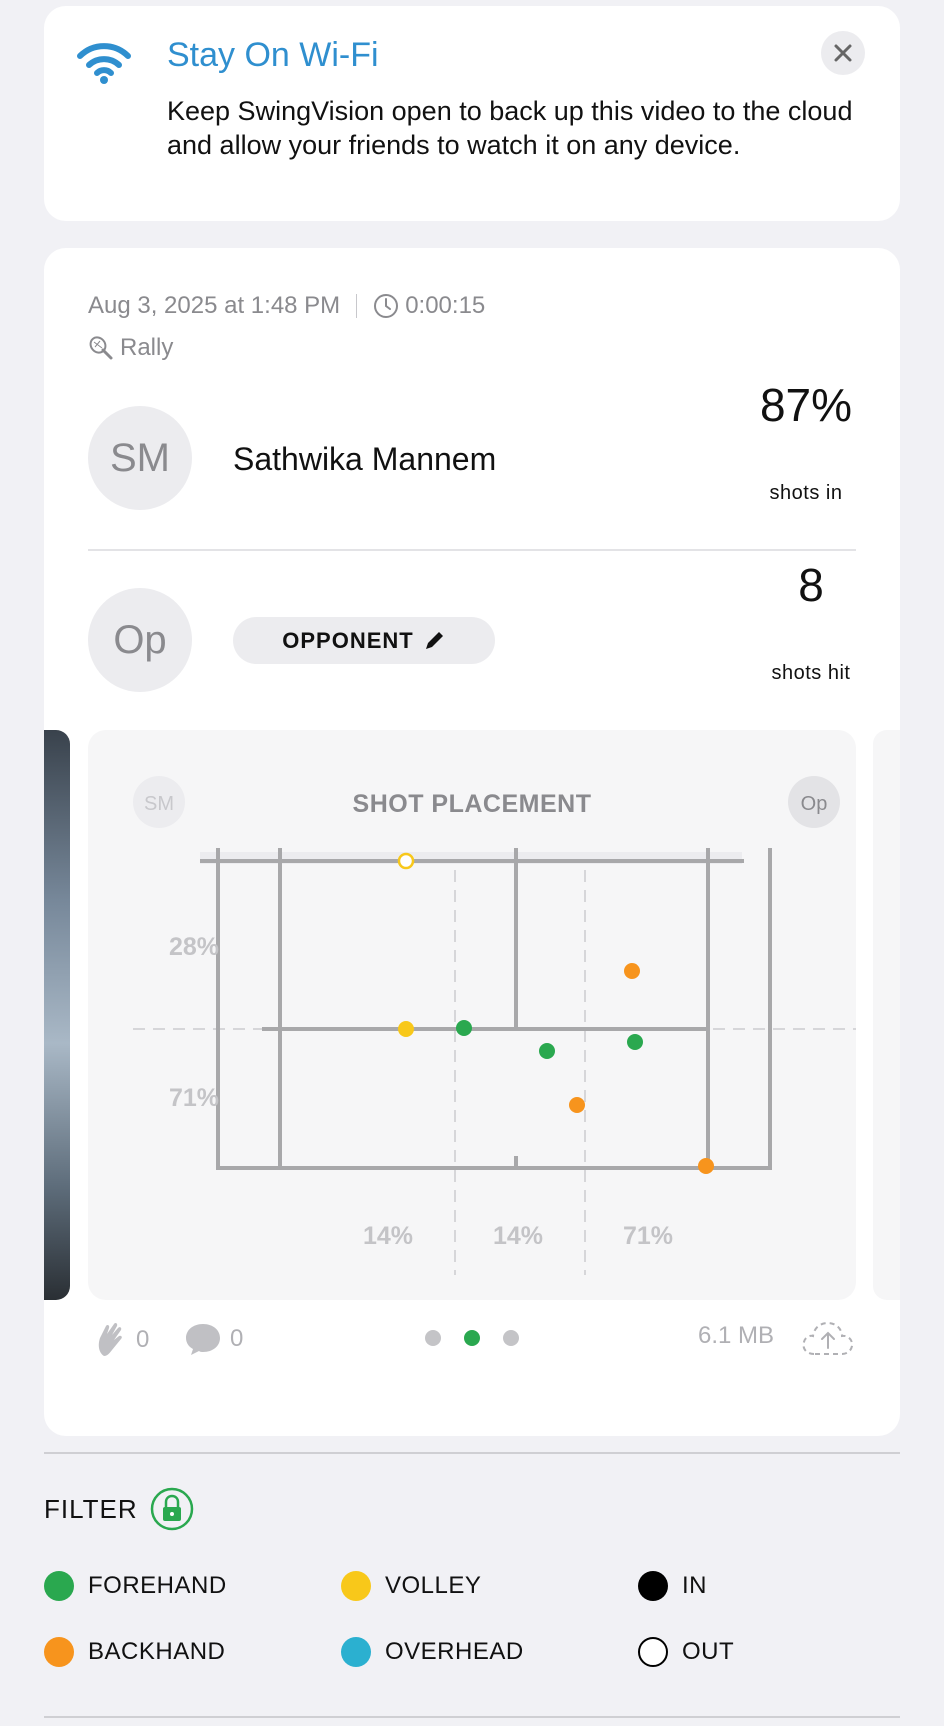 Image resolution: width=944 pixels, height=1726 pixels. What do you see at coordinates (653, 1652) in the screenshot?
I see `out-dot` at bounding box center [653, 1652].